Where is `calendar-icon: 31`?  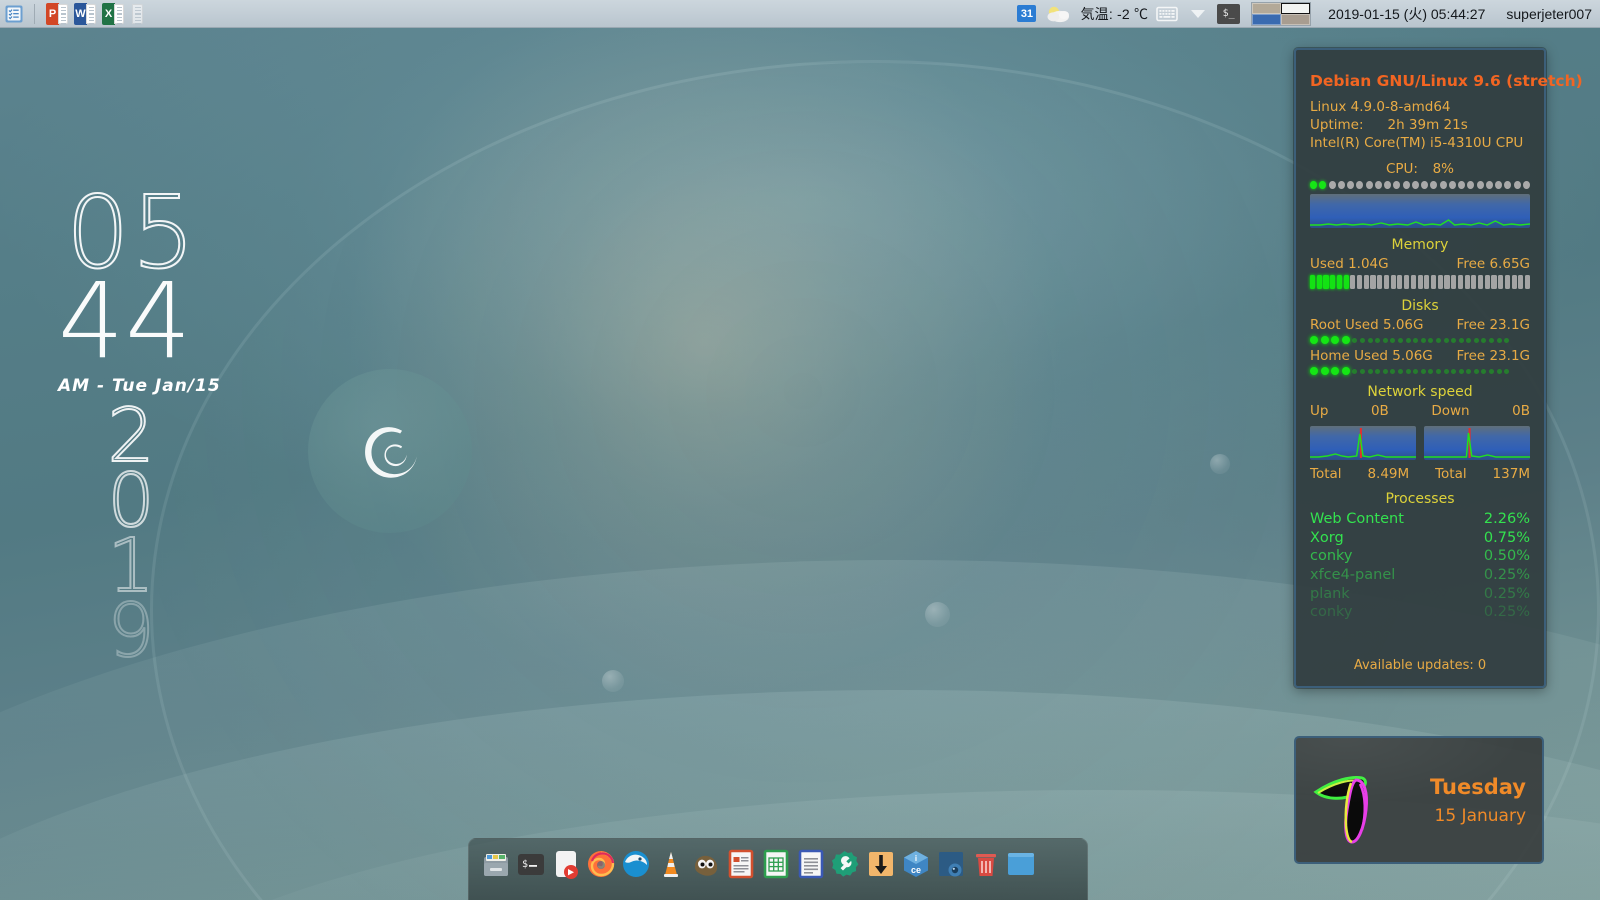 calendar-icon: 31 is located at coordinates (1027, 13).